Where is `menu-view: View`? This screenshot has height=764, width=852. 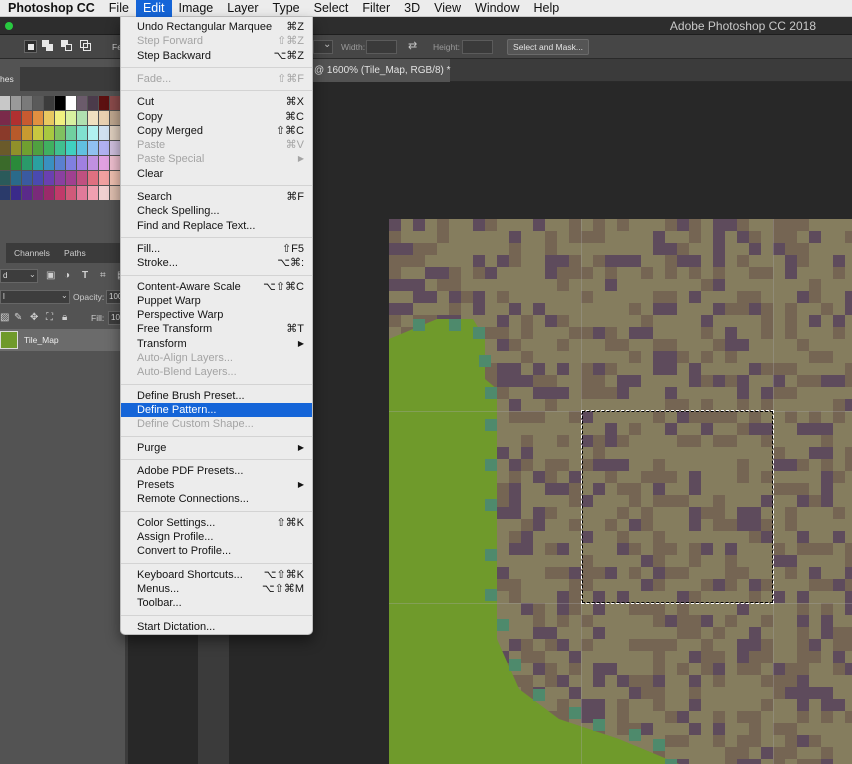
menu-view: View is located at coordinates (447, 8).